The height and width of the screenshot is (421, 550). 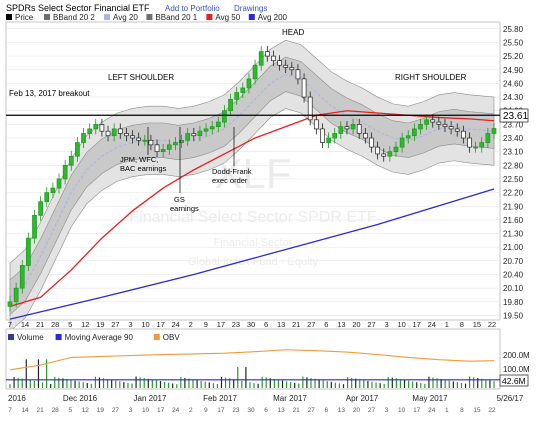 What do you see at coordinates (230, 180) in the screenshot?
I see `annotation-dodd-line2: exec order` at bounding box center [230, 180].